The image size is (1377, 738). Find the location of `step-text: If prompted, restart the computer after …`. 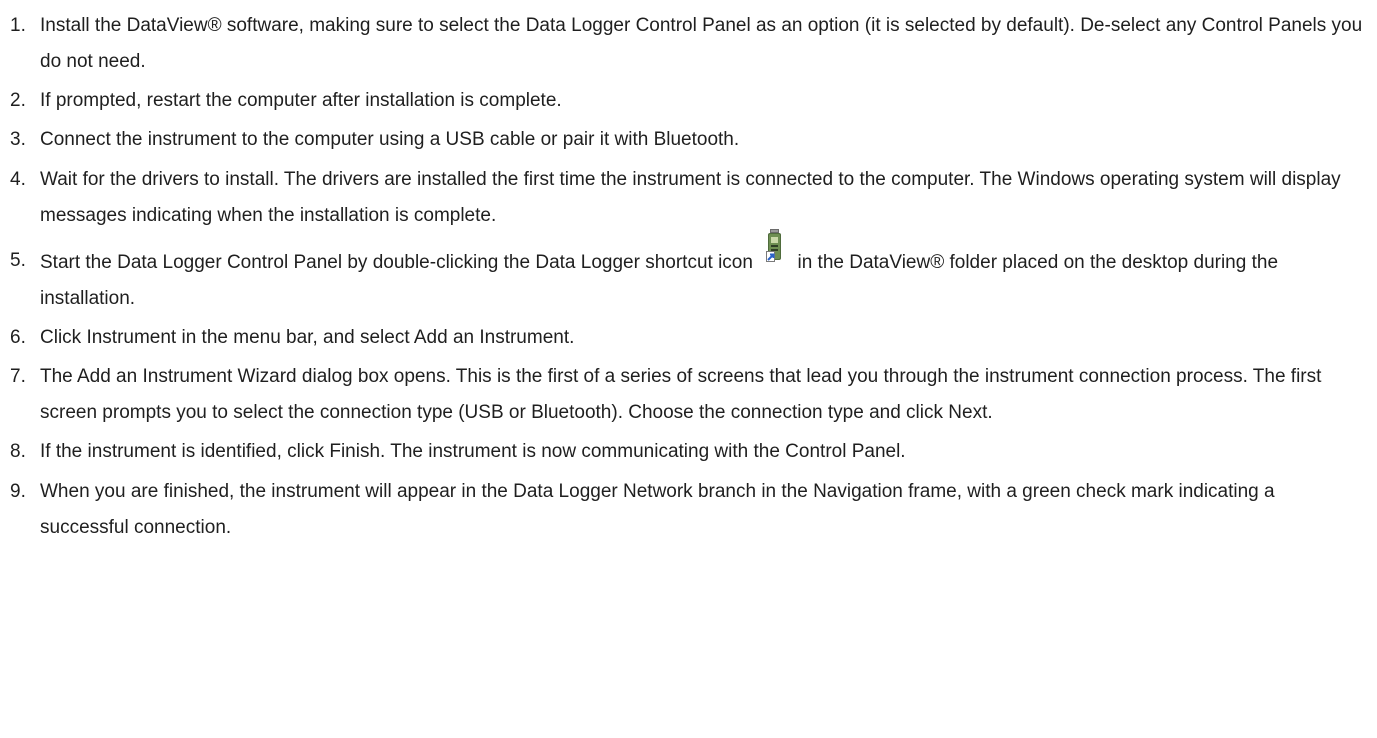

step-text: If prompted, restart the computer after … is located at coordinates (301, 101).